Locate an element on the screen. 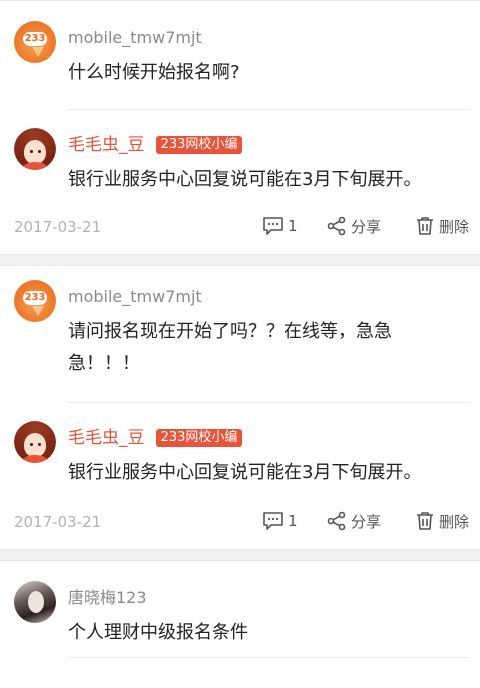 This screenshot has width=480, height=688. question-entry: 233 mobile_tmw7mjt 什么时候开始报名啊? is located at coordinates (240, 46).